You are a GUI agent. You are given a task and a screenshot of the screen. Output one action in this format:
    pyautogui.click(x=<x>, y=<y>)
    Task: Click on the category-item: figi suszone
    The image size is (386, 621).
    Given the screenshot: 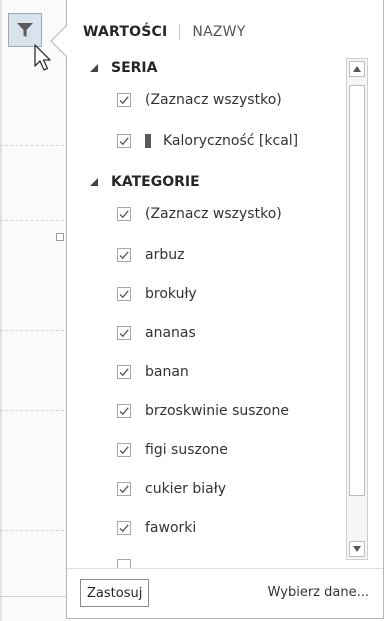 What is the action you would take?
    pyautogui.click(x=172, y=450)
    